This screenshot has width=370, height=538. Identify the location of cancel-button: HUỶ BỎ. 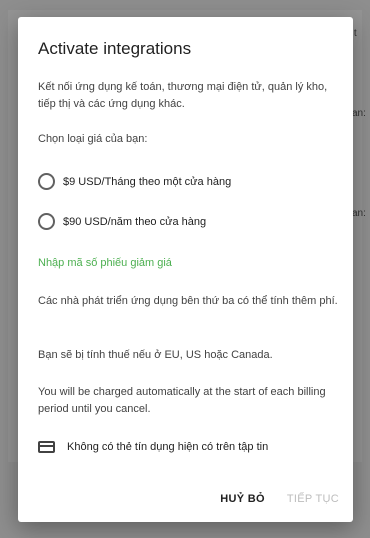
(242, 499).